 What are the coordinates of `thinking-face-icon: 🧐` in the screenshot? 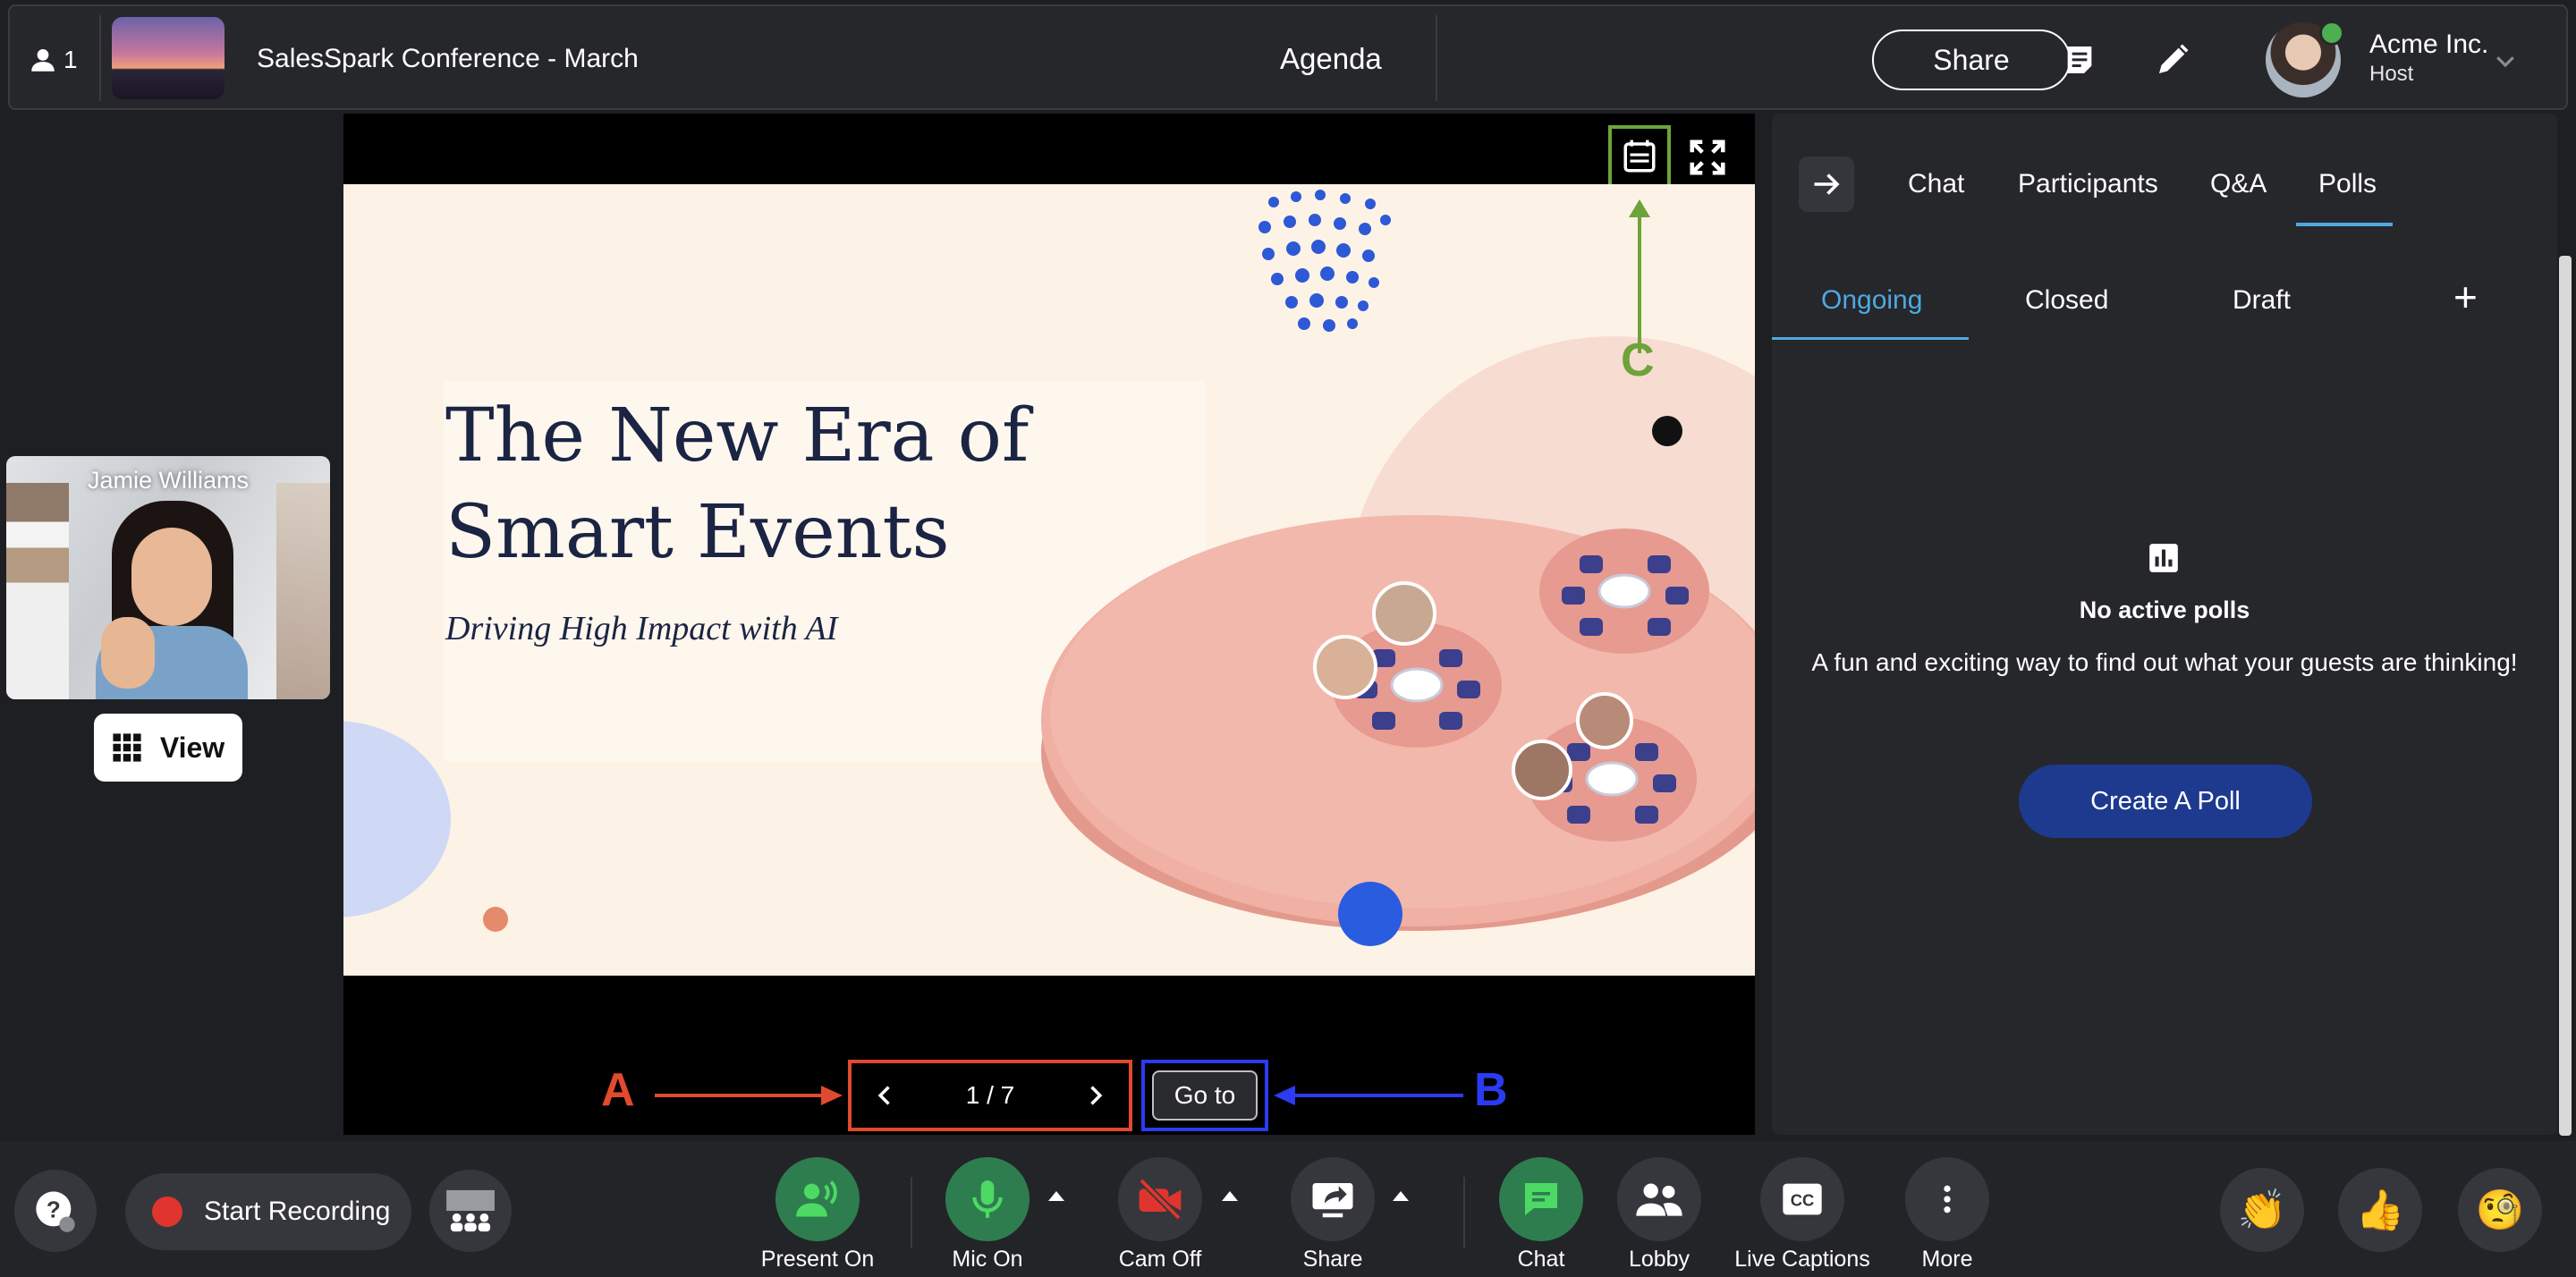 It's located at (2500, 1210).